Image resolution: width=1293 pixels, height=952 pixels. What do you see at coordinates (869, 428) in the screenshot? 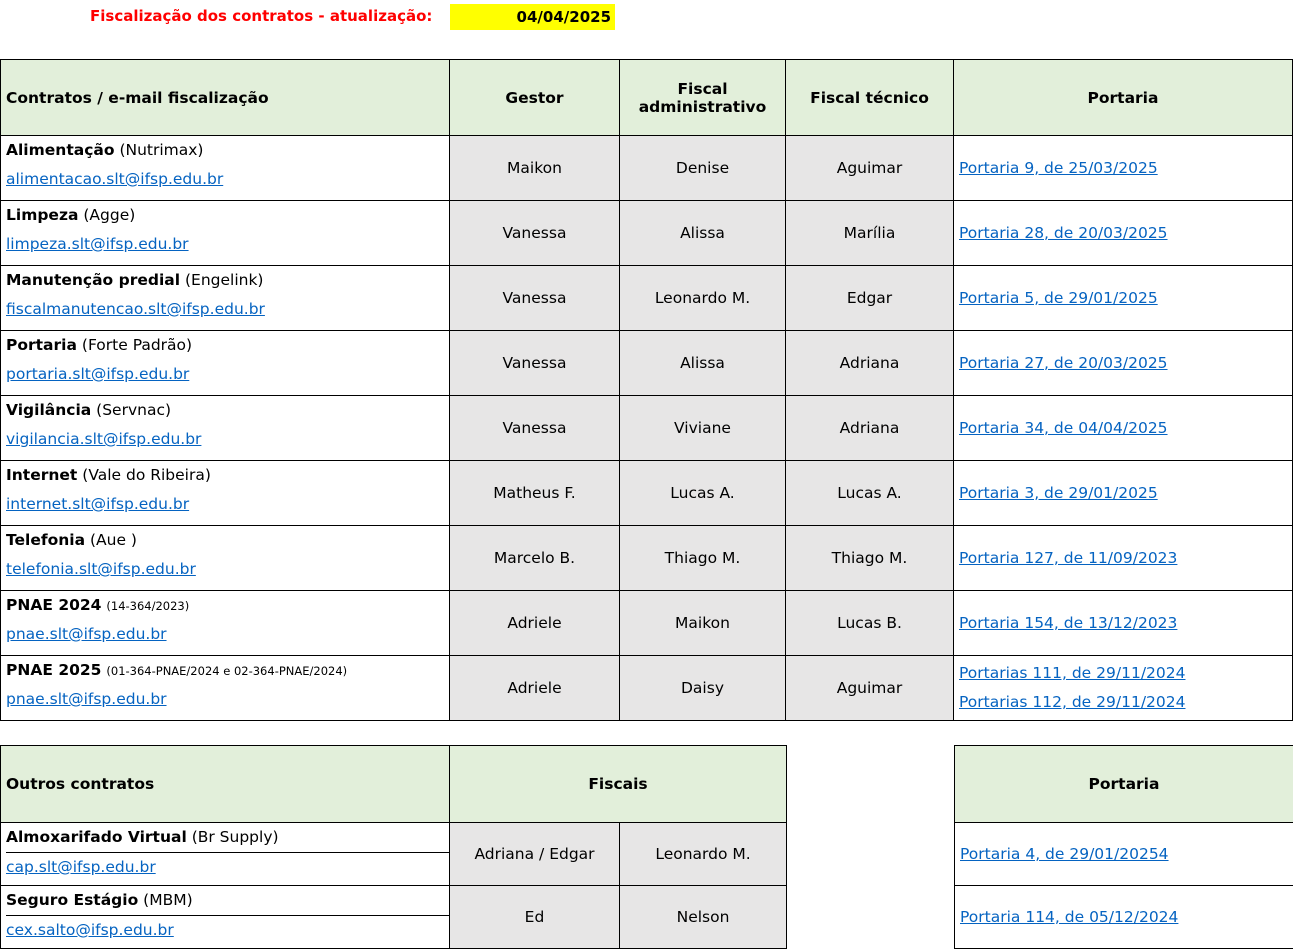
I see `fiscal-tecnico-cell: Adriana` at bounding box center [869, 428].